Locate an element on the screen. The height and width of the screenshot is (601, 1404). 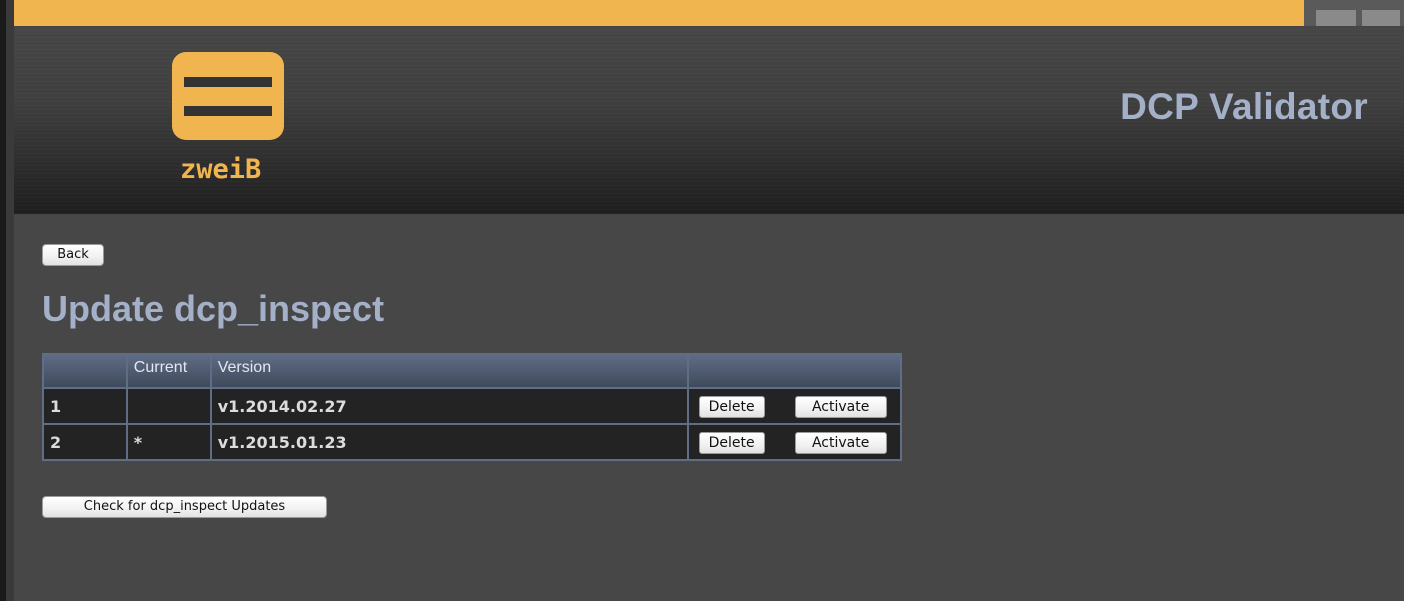
table-row: 1 v1.2014.02.27 Delete Activate is located at coordinates (472, 406).